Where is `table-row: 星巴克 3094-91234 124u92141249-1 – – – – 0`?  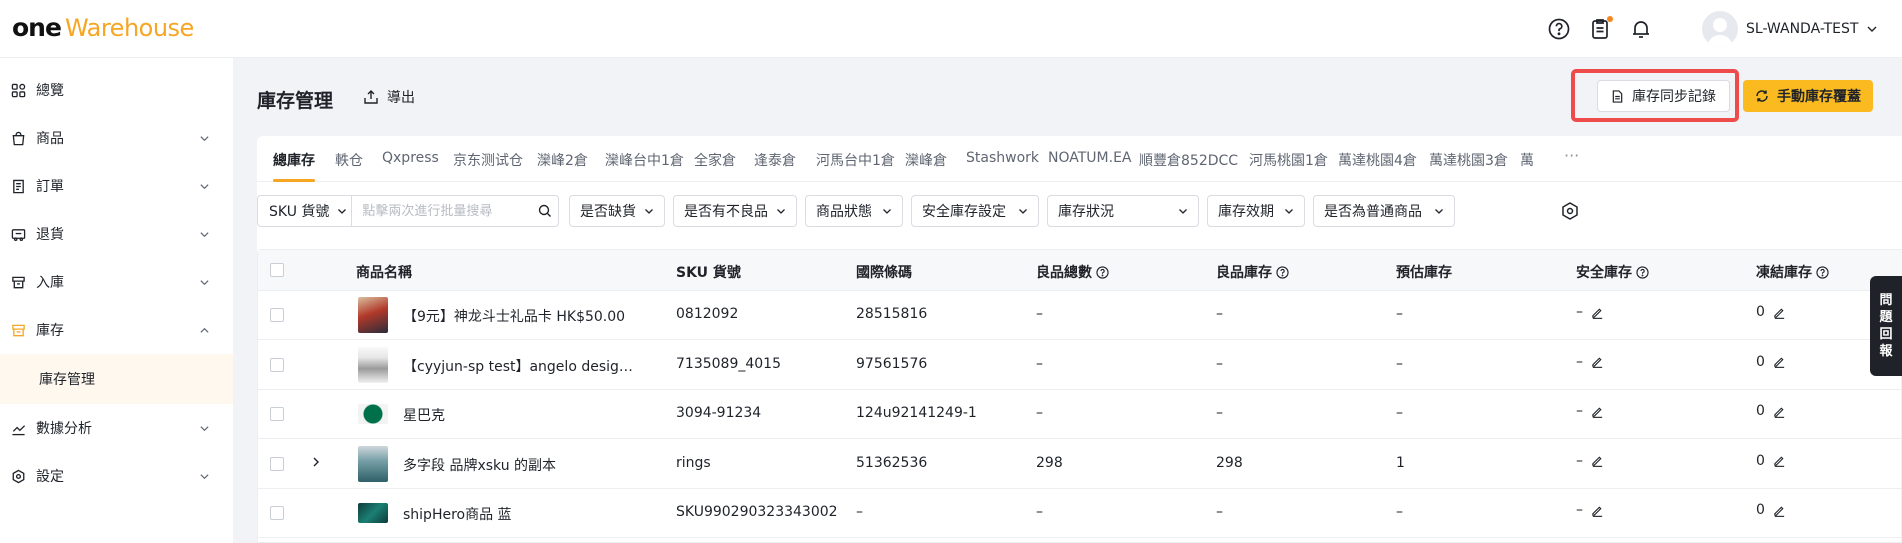 table-row: 星巴克 3094-91234 124u92141249-1 – – – – 0 is located at coordinates (1080, 414).